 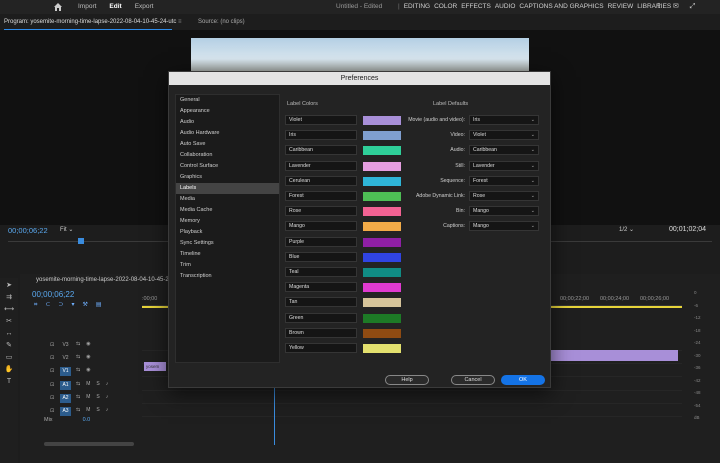 What do you see at coordinates (227, 199) in the screenshot?
I see `category-media: Media` at bounding box center [227, 199].